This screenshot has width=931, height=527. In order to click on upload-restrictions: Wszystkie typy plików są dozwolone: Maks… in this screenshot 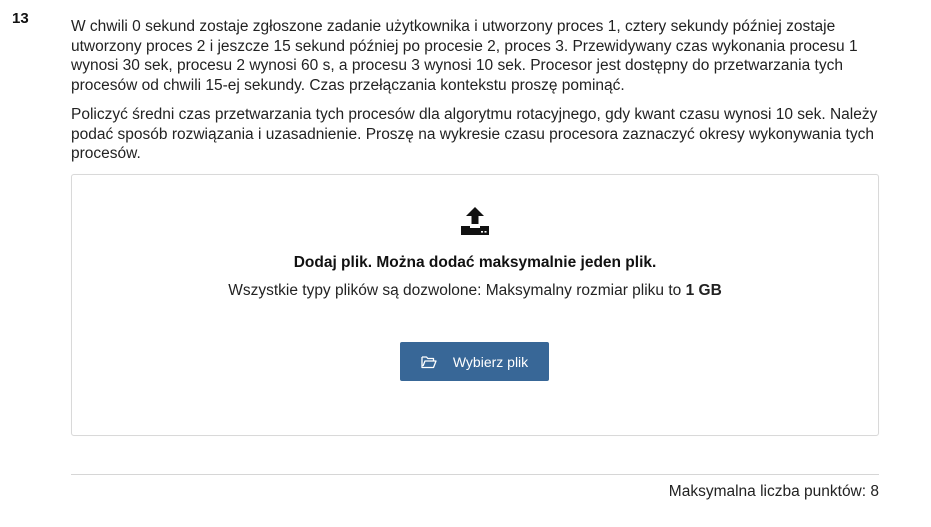, I will do `click(475, 291)`.